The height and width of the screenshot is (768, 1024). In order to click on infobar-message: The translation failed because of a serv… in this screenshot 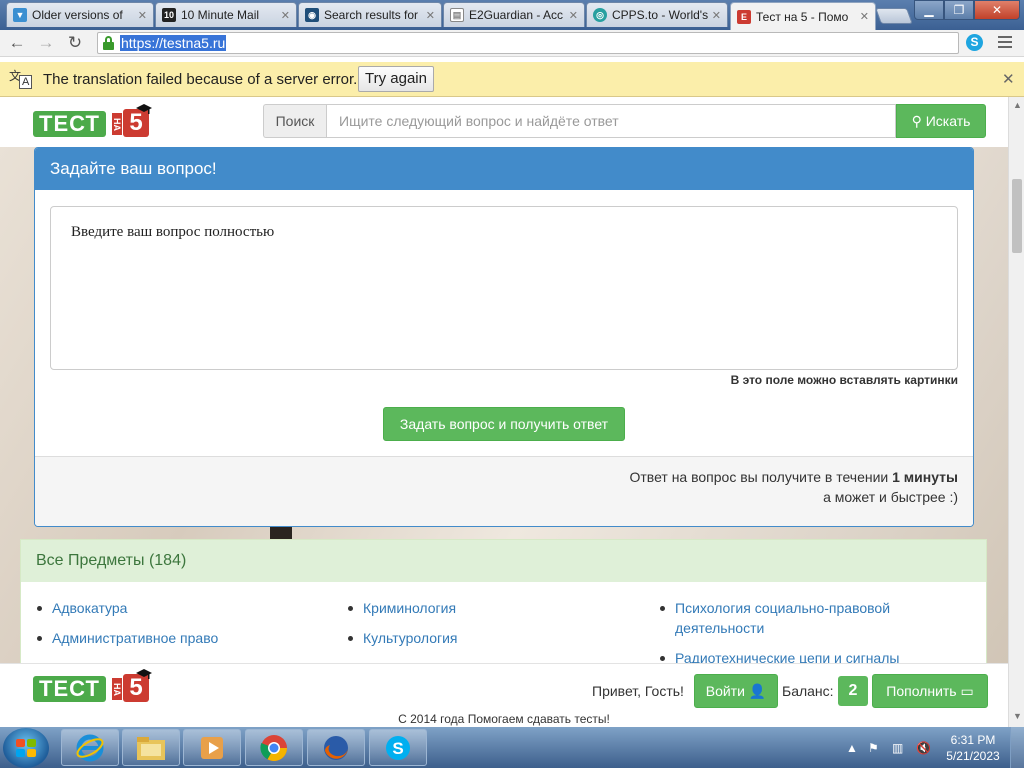, I will do `click(200, 79)`.